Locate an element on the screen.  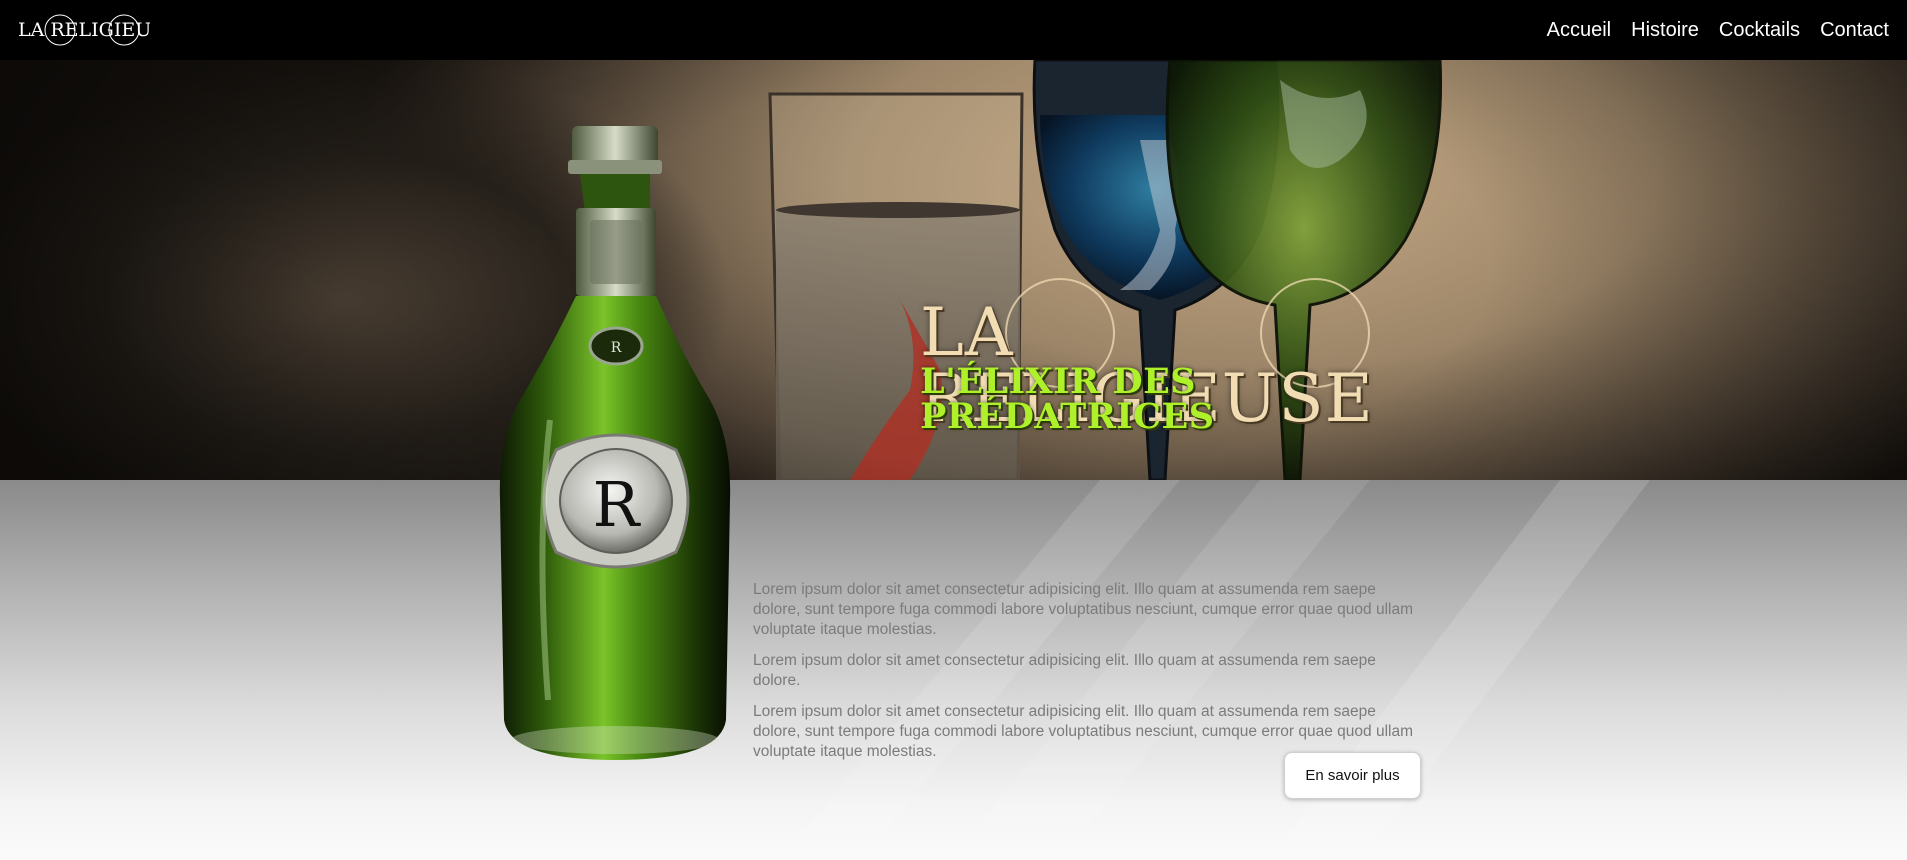
main-nav: Accueil Histoire Cocktails Contact is located at coordinates (1718, 30).